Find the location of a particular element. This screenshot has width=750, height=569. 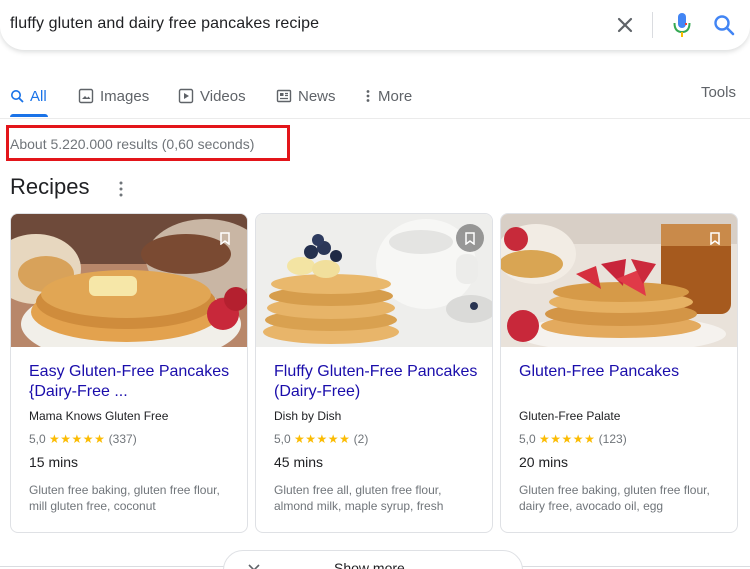

image-icon is located at coordinates (86, 96).